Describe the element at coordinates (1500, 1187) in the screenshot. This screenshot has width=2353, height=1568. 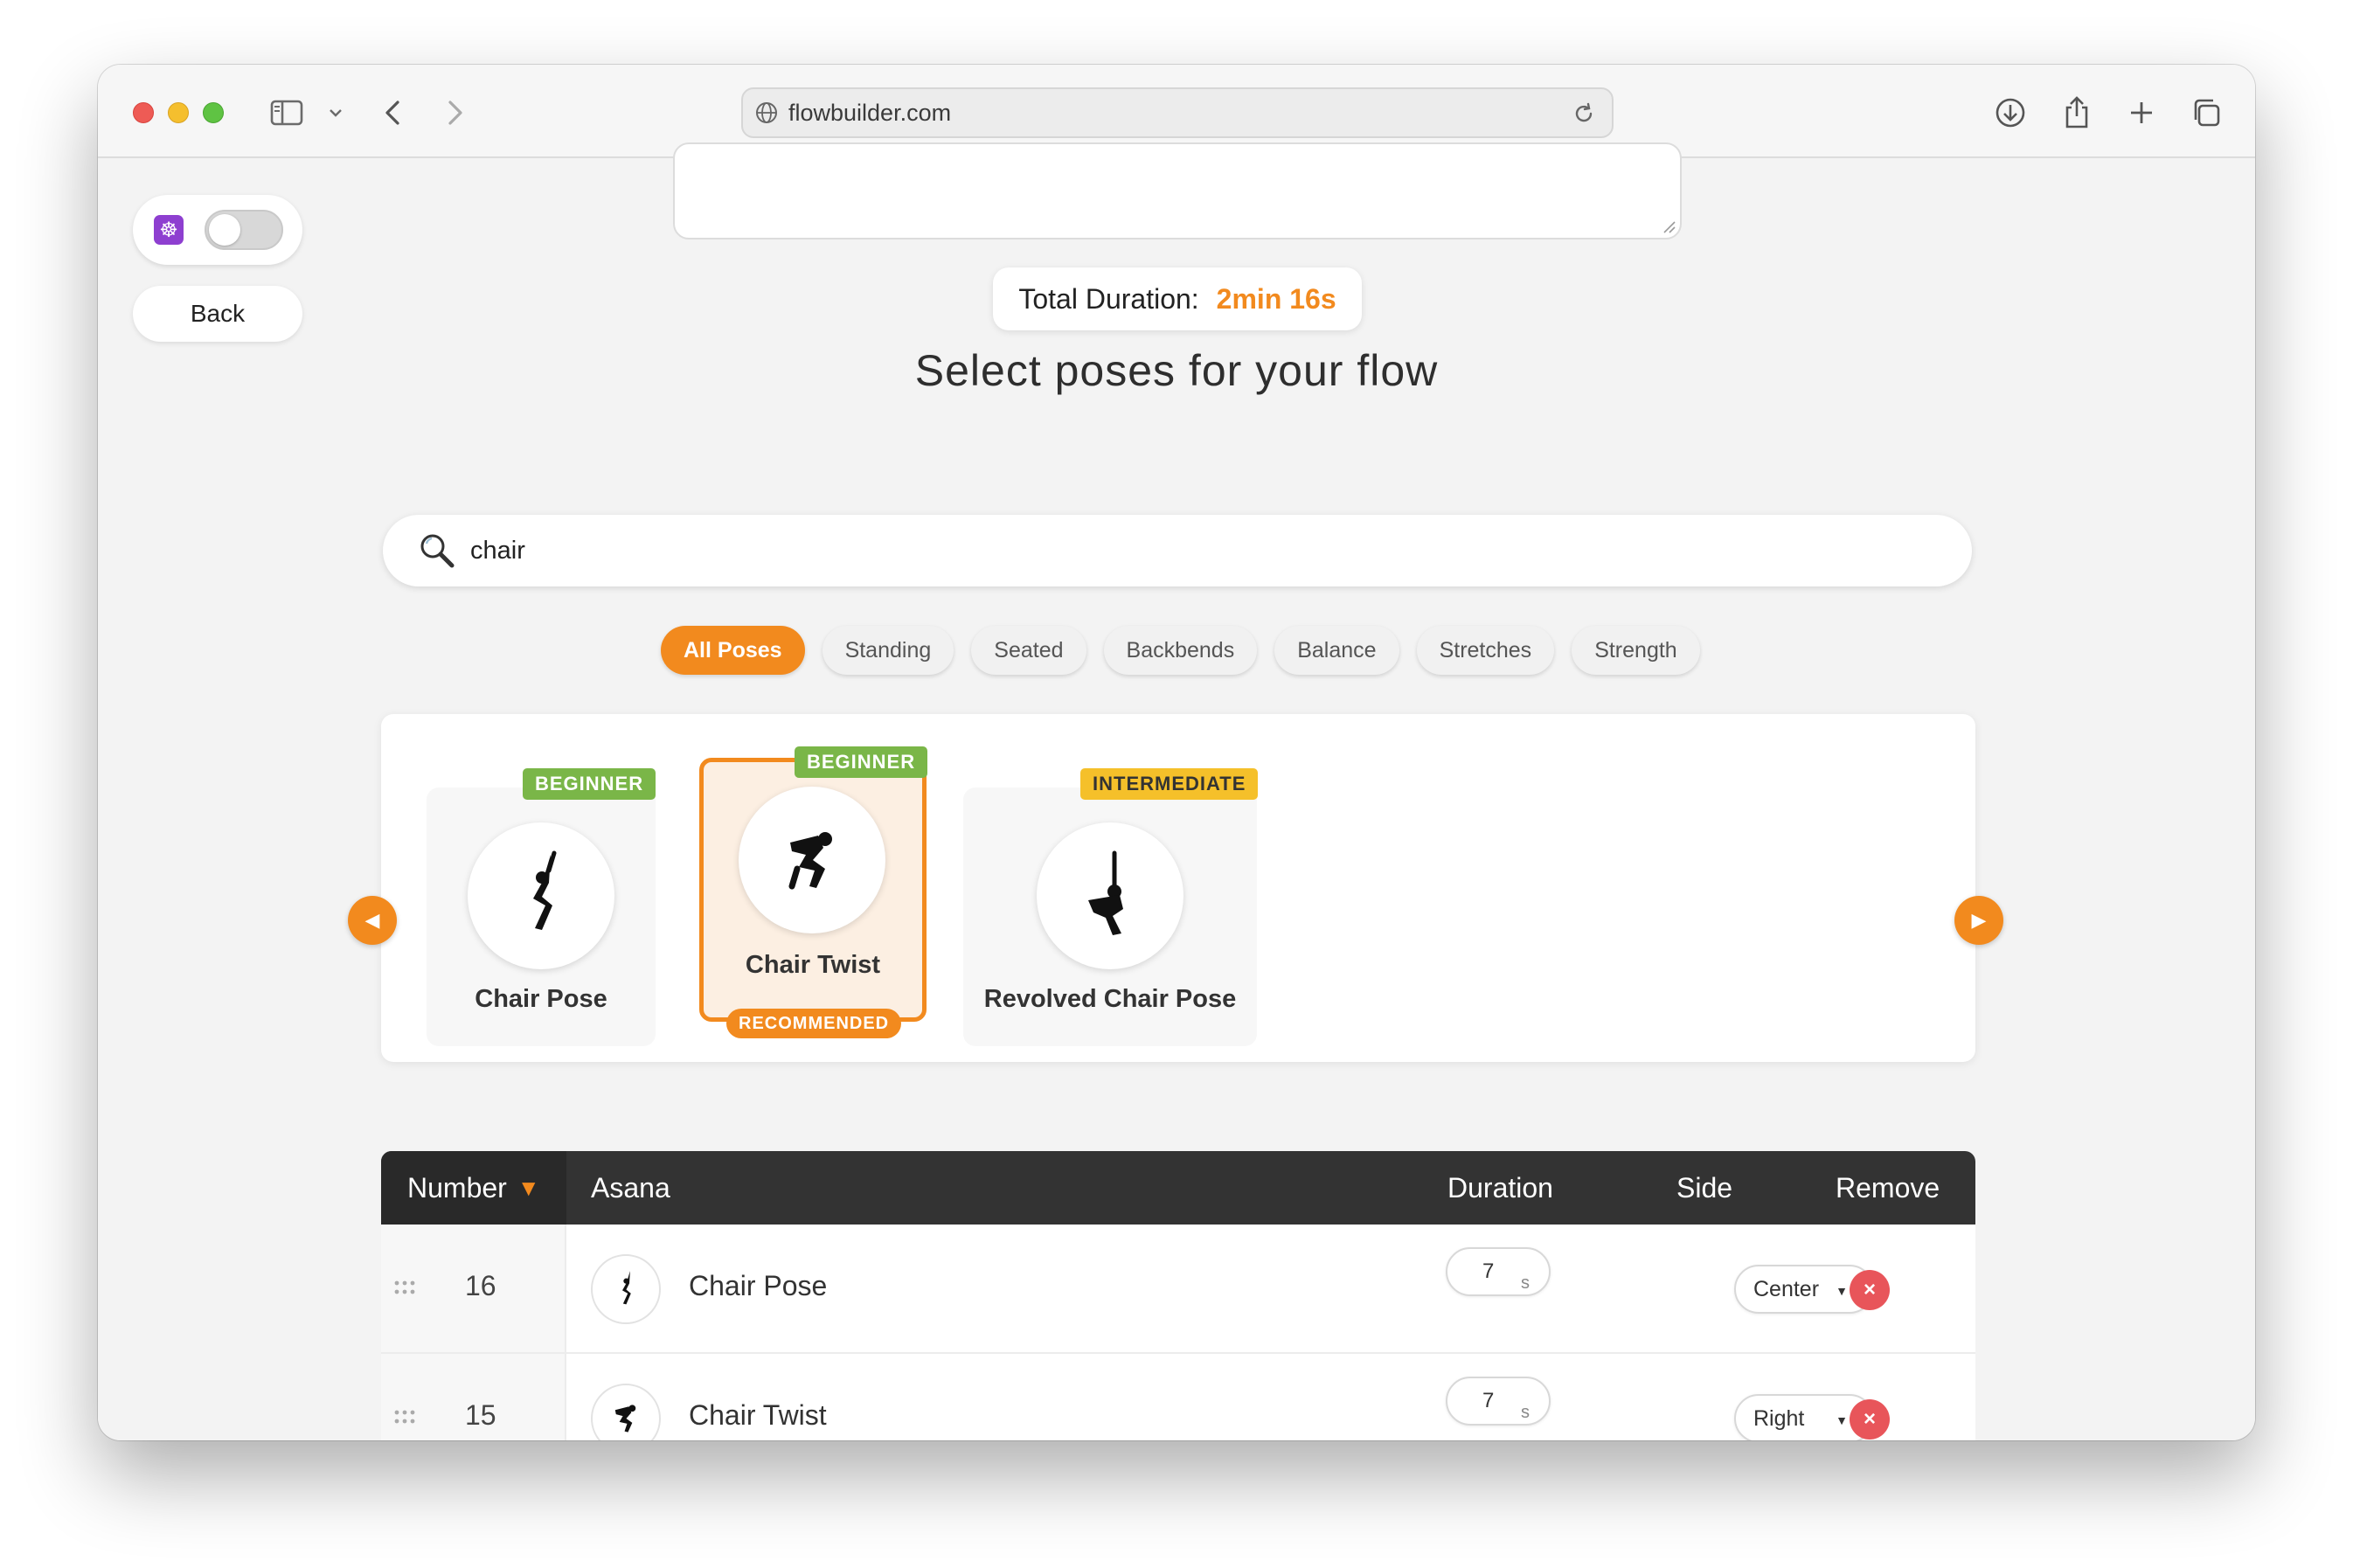
I see `column-header-duration: Duration` at that location.